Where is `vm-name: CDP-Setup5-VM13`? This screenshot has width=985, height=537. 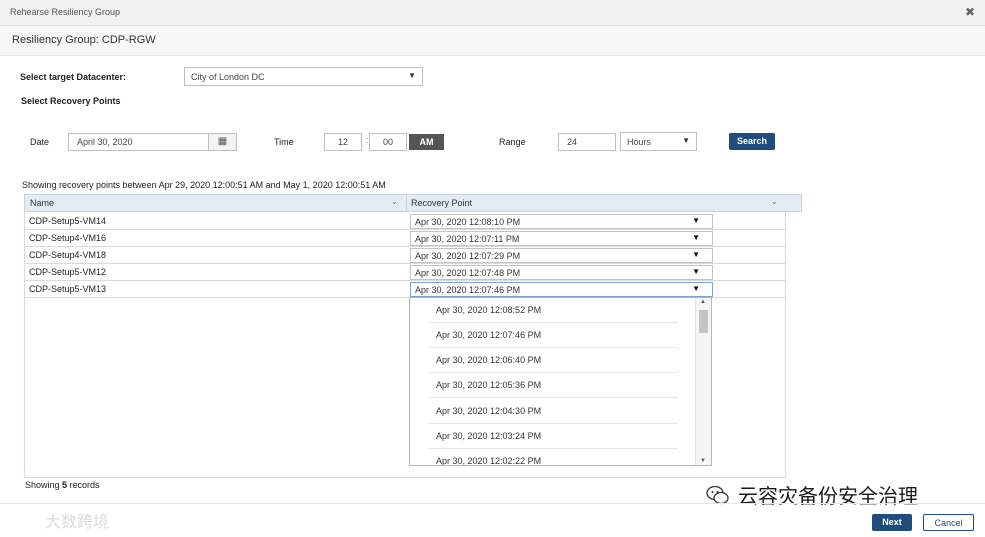
vm-name: CDP-Setup5-VM13 is located at coordinates (68, 289).